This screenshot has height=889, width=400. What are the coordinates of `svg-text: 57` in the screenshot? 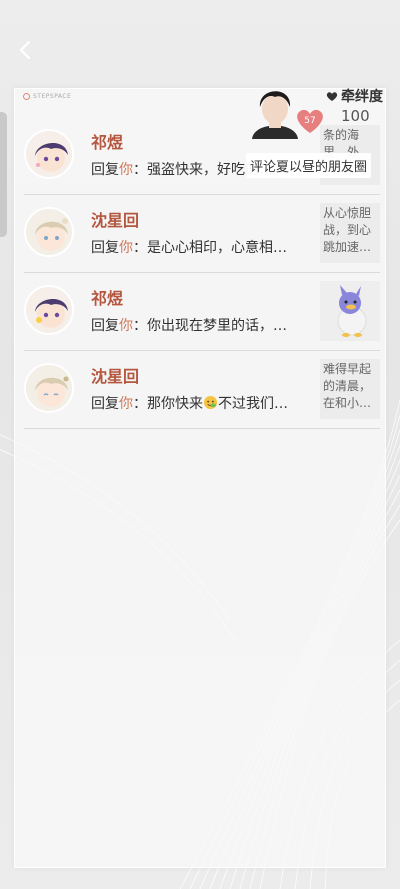 It's located at (309, 121).